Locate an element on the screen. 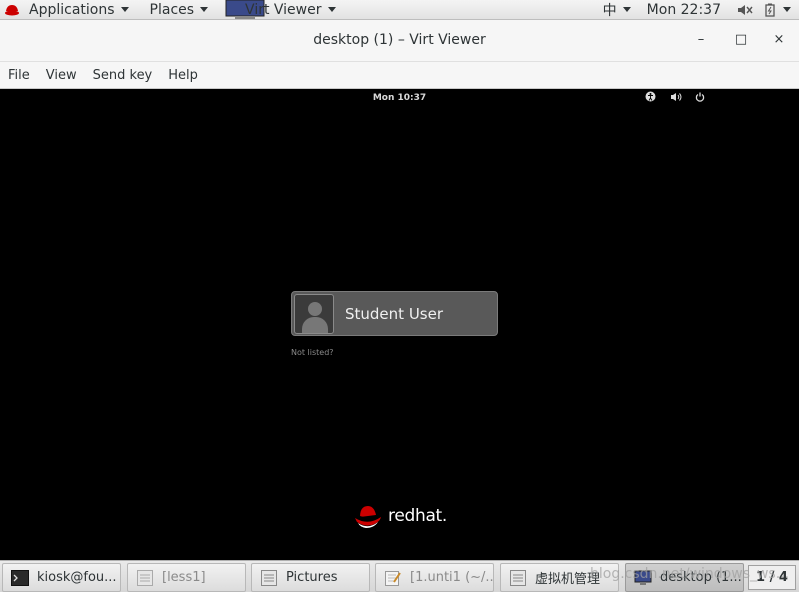  menu-file: File is located at coordinates (19, 75).